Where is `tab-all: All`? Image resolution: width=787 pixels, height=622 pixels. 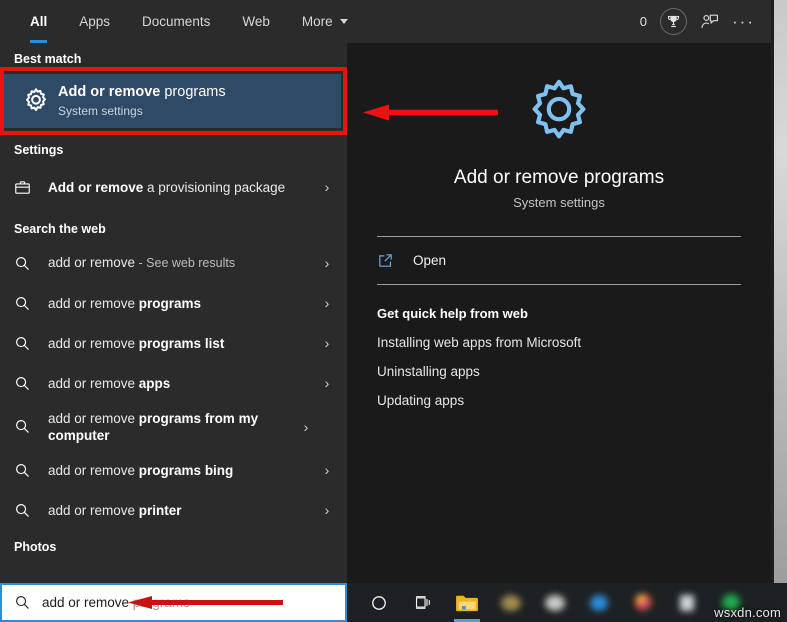
tab-all: All is located at coordinates (38, 21).